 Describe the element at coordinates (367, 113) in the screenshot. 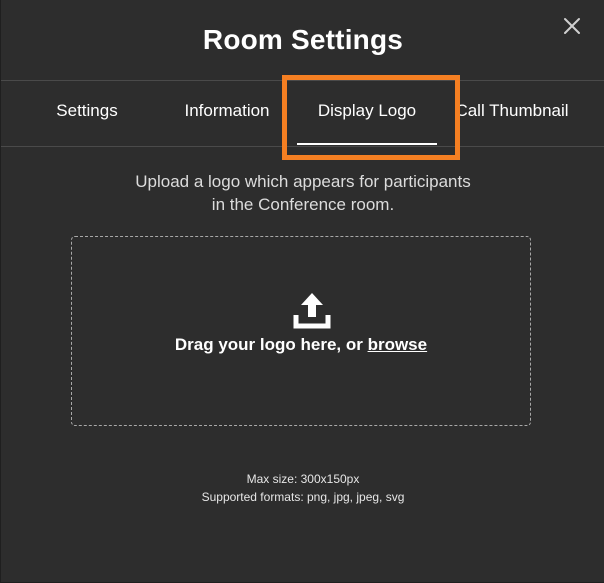

I see `tab-display-logo: Display Logo` at that location.